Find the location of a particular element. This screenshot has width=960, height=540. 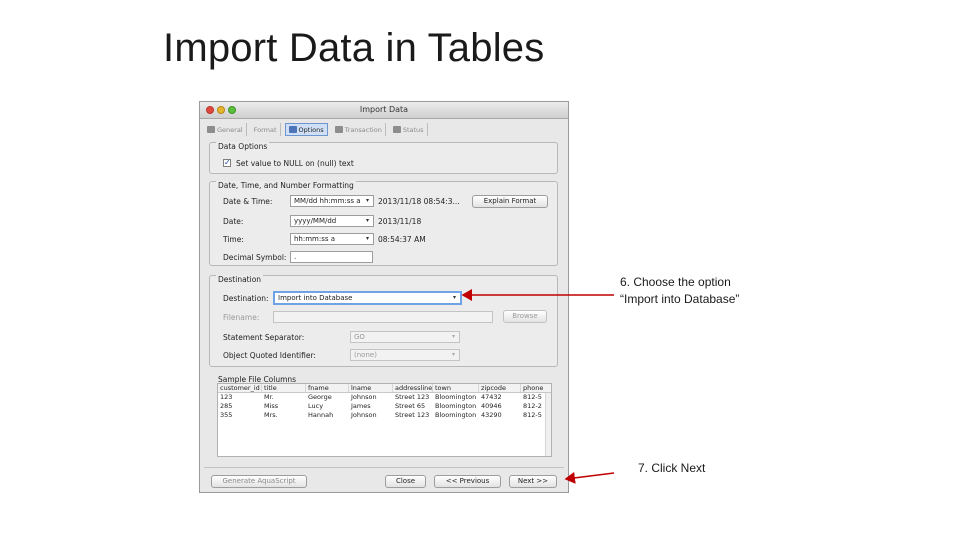

table-cell: 355 is located at coordinates (226, 415).